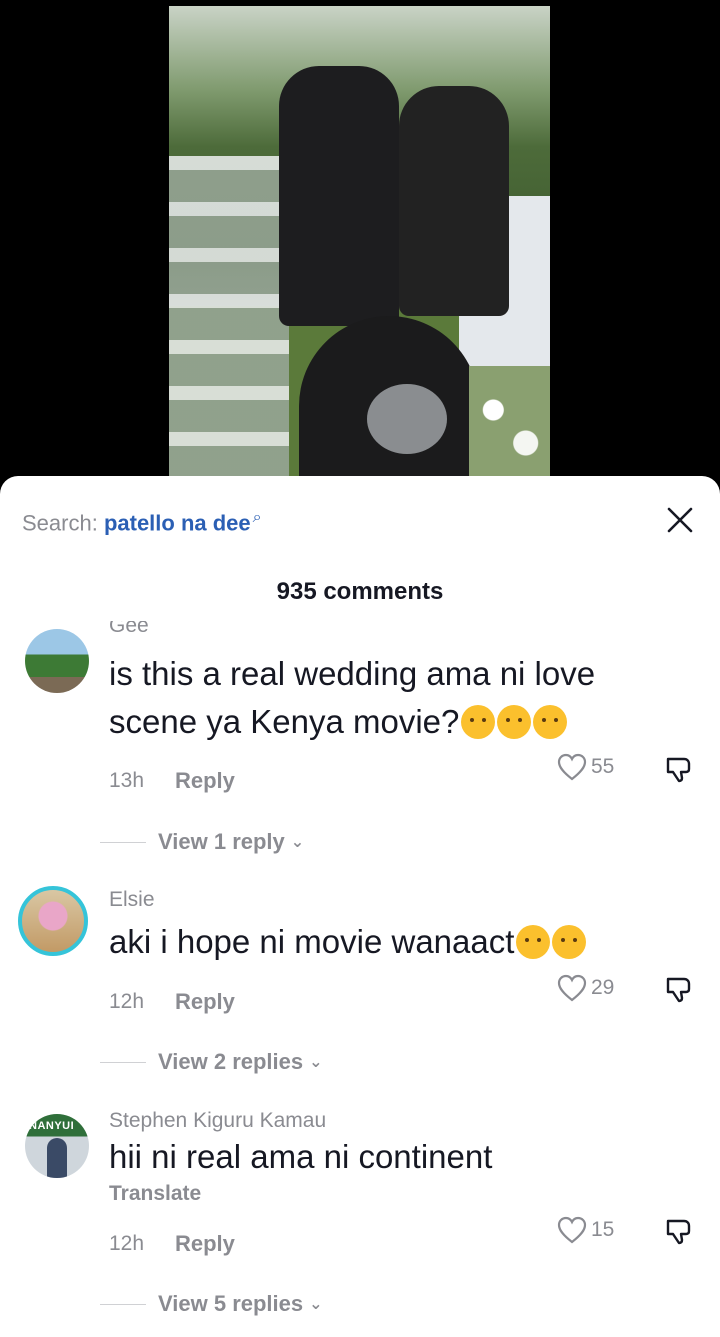  I want to click on search-prefix: Search:, so click(63, 523).